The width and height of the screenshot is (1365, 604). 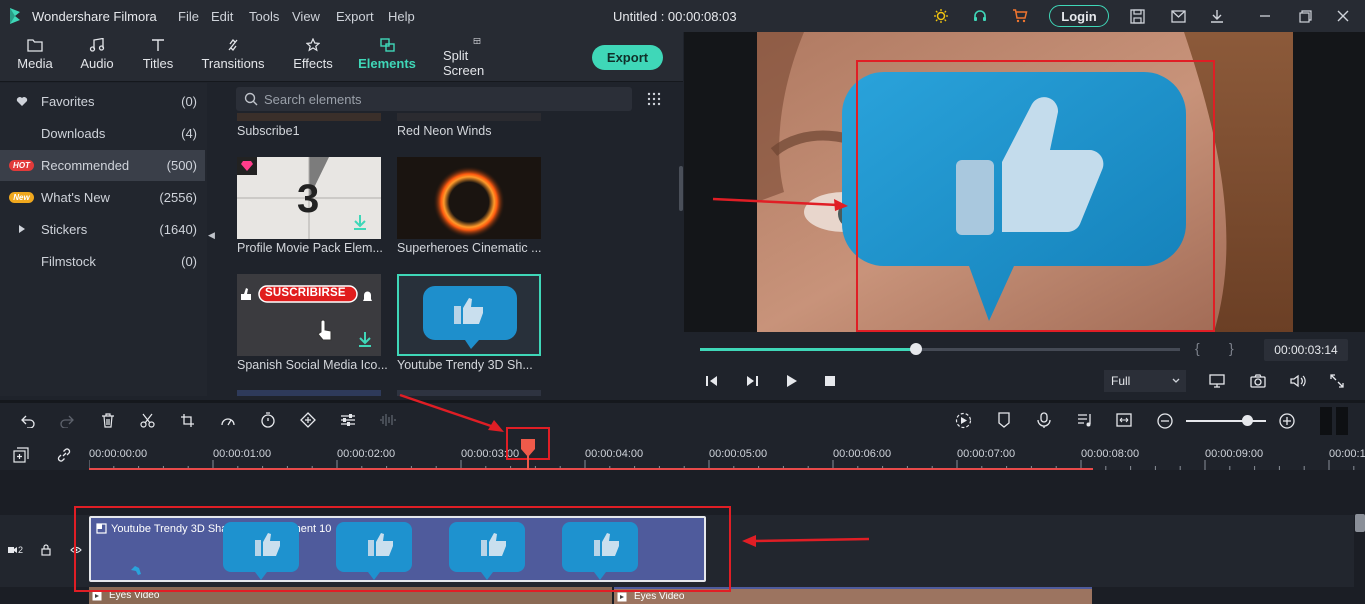 I want to click on sidebar-item-stickers: Stickers (1640), so click(x=102, y=229).